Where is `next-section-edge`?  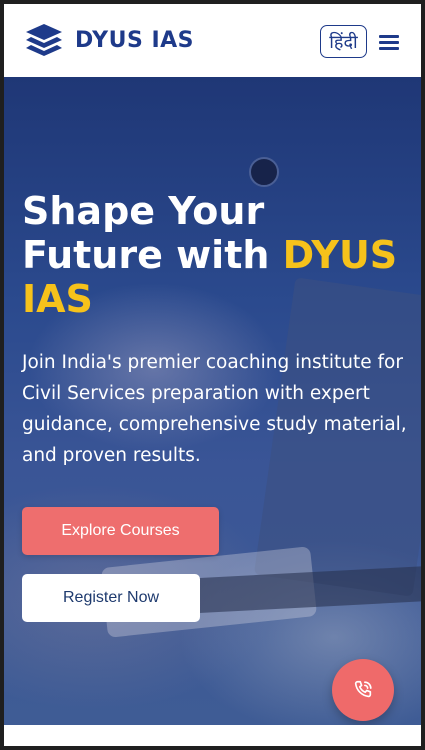 next-section-edge is located at coordinates (212, 735).